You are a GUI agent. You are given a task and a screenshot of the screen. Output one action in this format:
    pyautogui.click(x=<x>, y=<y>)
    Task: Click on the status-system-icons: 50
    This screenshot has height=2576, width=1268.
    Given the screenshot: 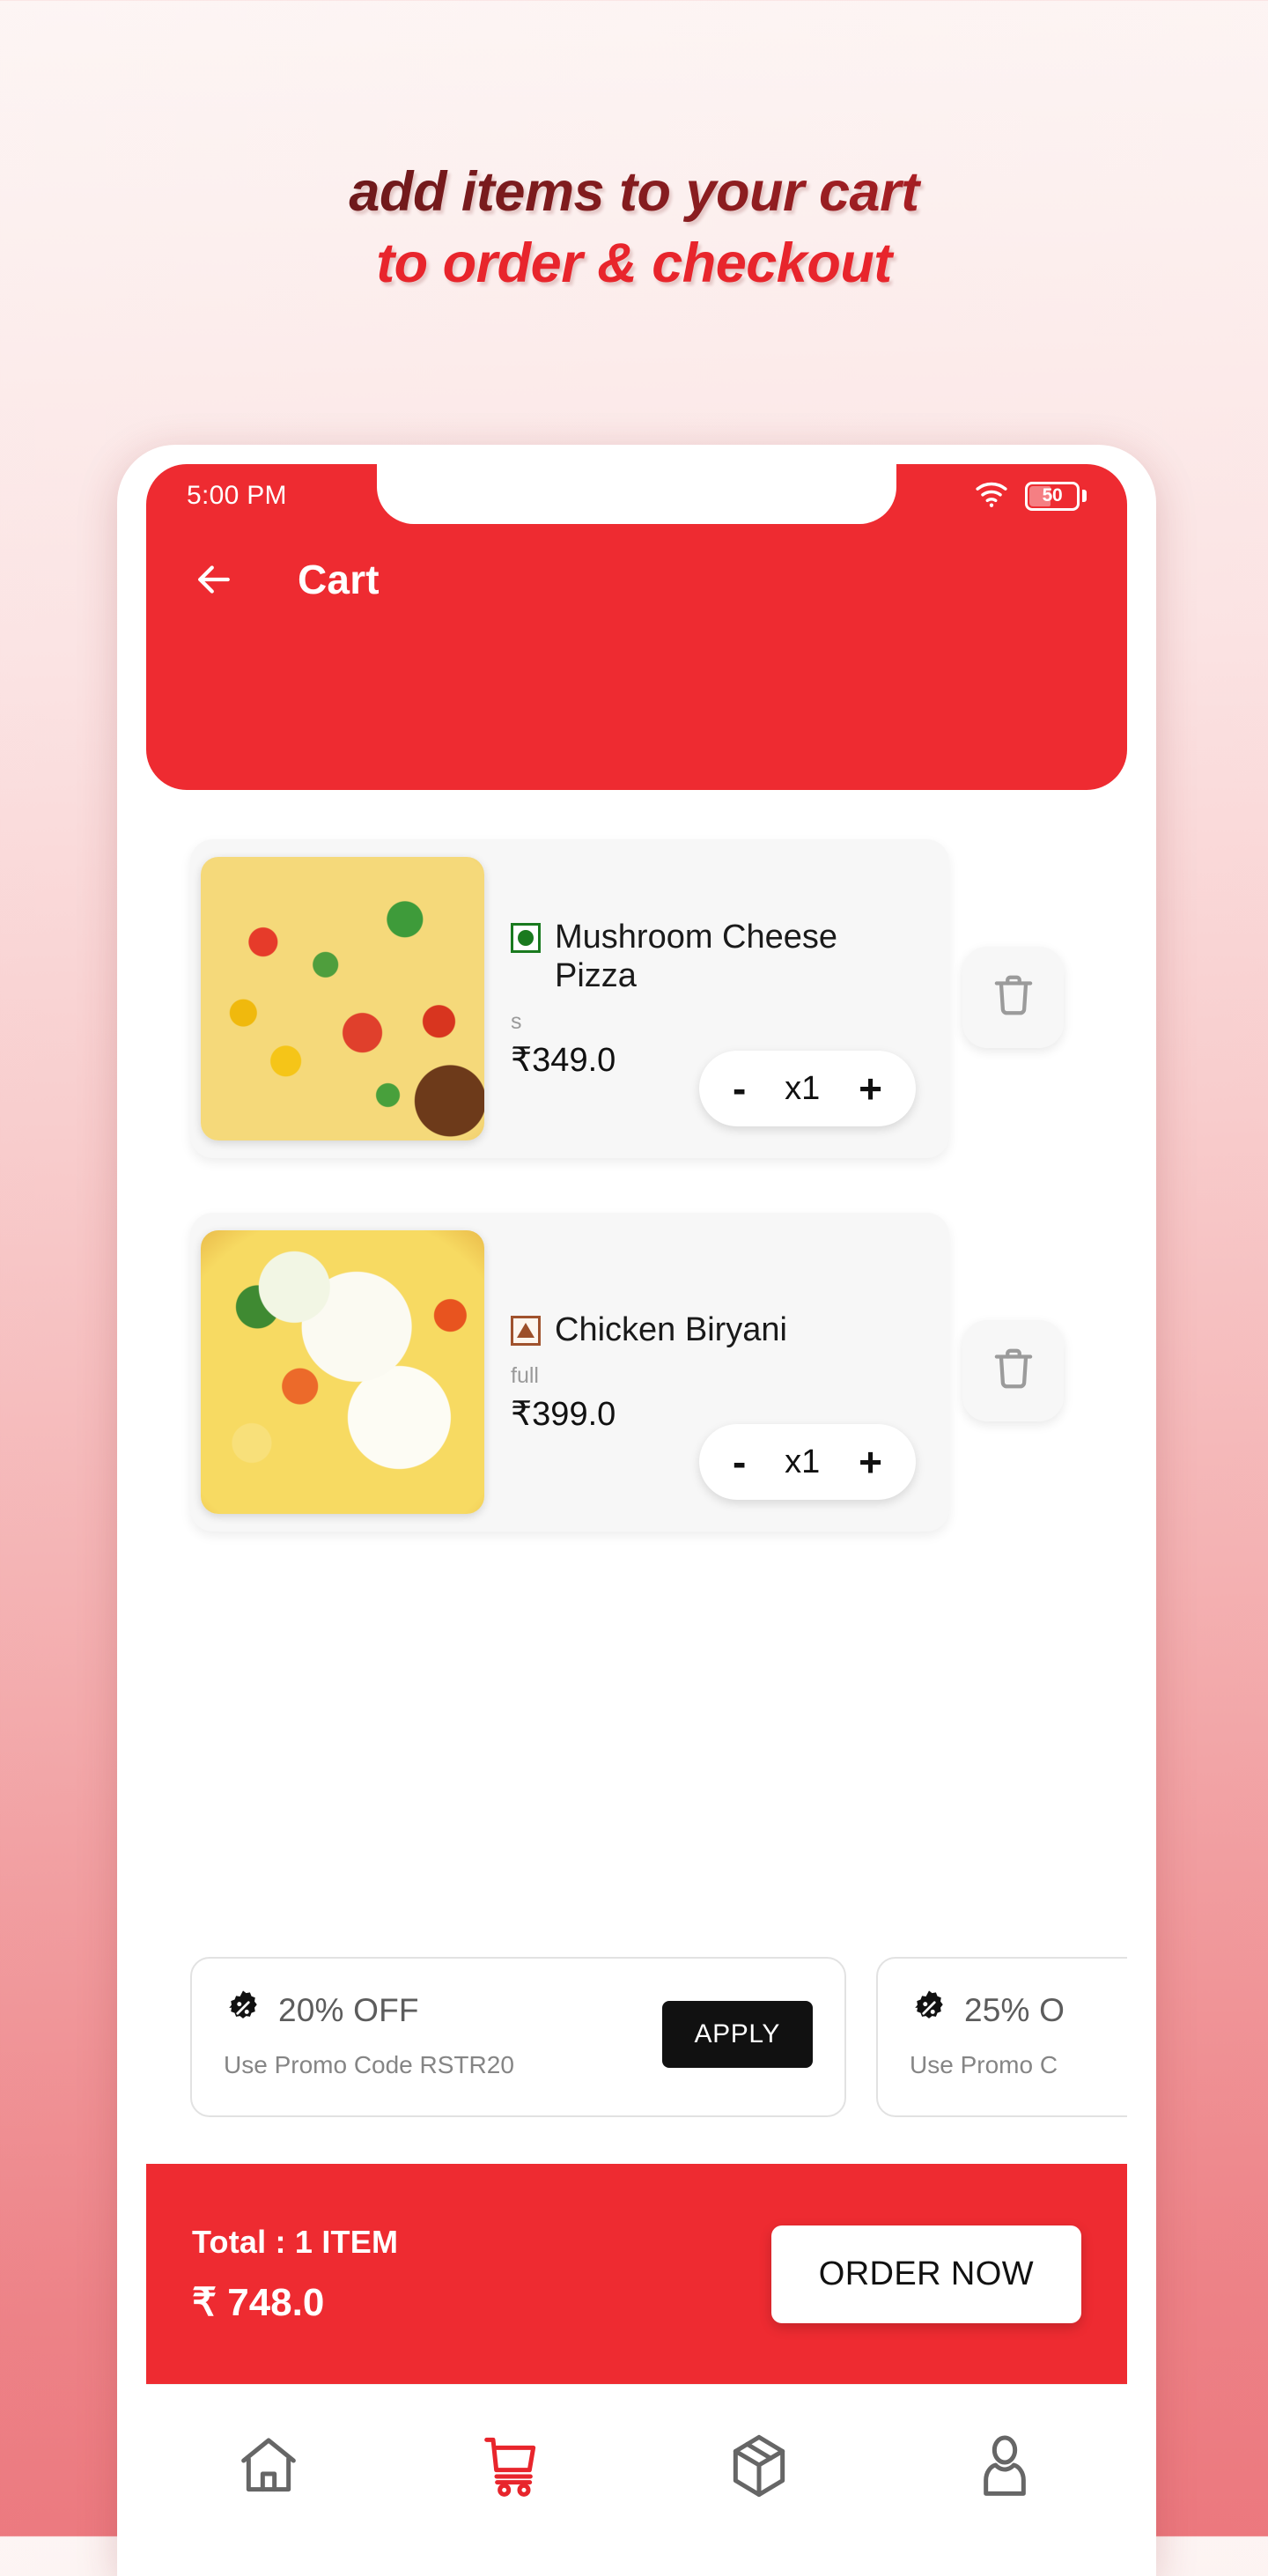 What is the action you would take?
    pyautogui.click(x=1030, y=496)
    